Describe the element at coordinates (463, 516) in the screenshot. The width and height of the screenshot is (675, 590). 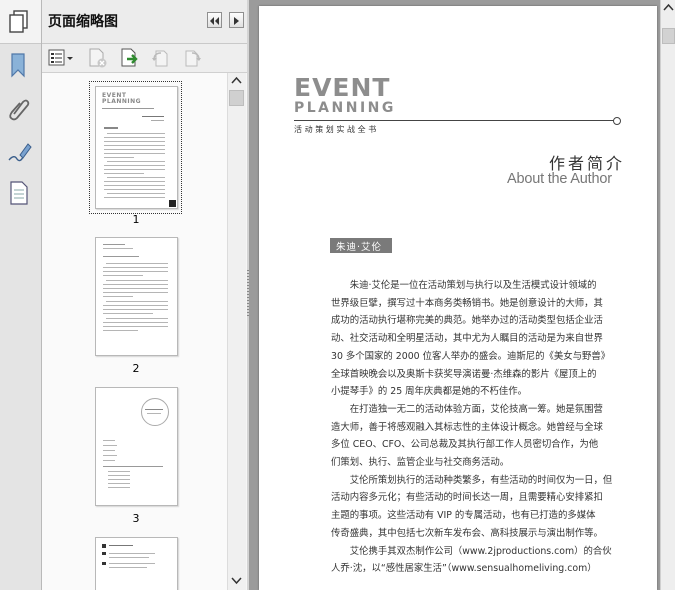
I see `body-text-line: 主题的事项。这些活动有 VIP 的专属活动，也有已打造的多媒体` at that location.